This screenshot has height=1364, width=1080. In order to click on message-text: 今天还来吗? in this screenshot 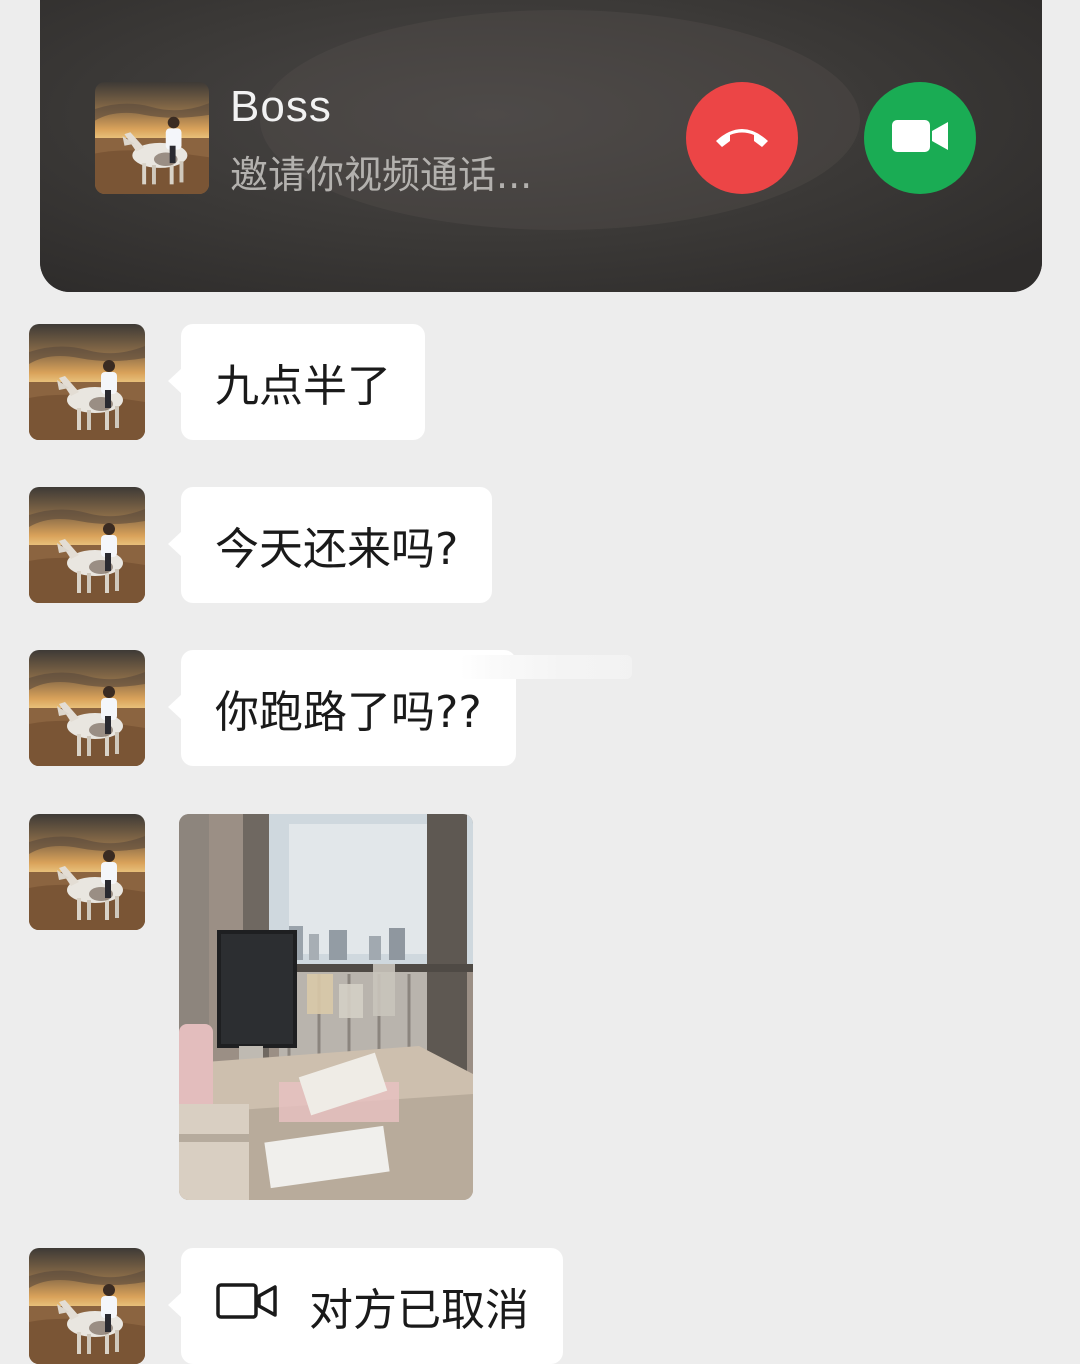, I will do `click(337, 549)`.